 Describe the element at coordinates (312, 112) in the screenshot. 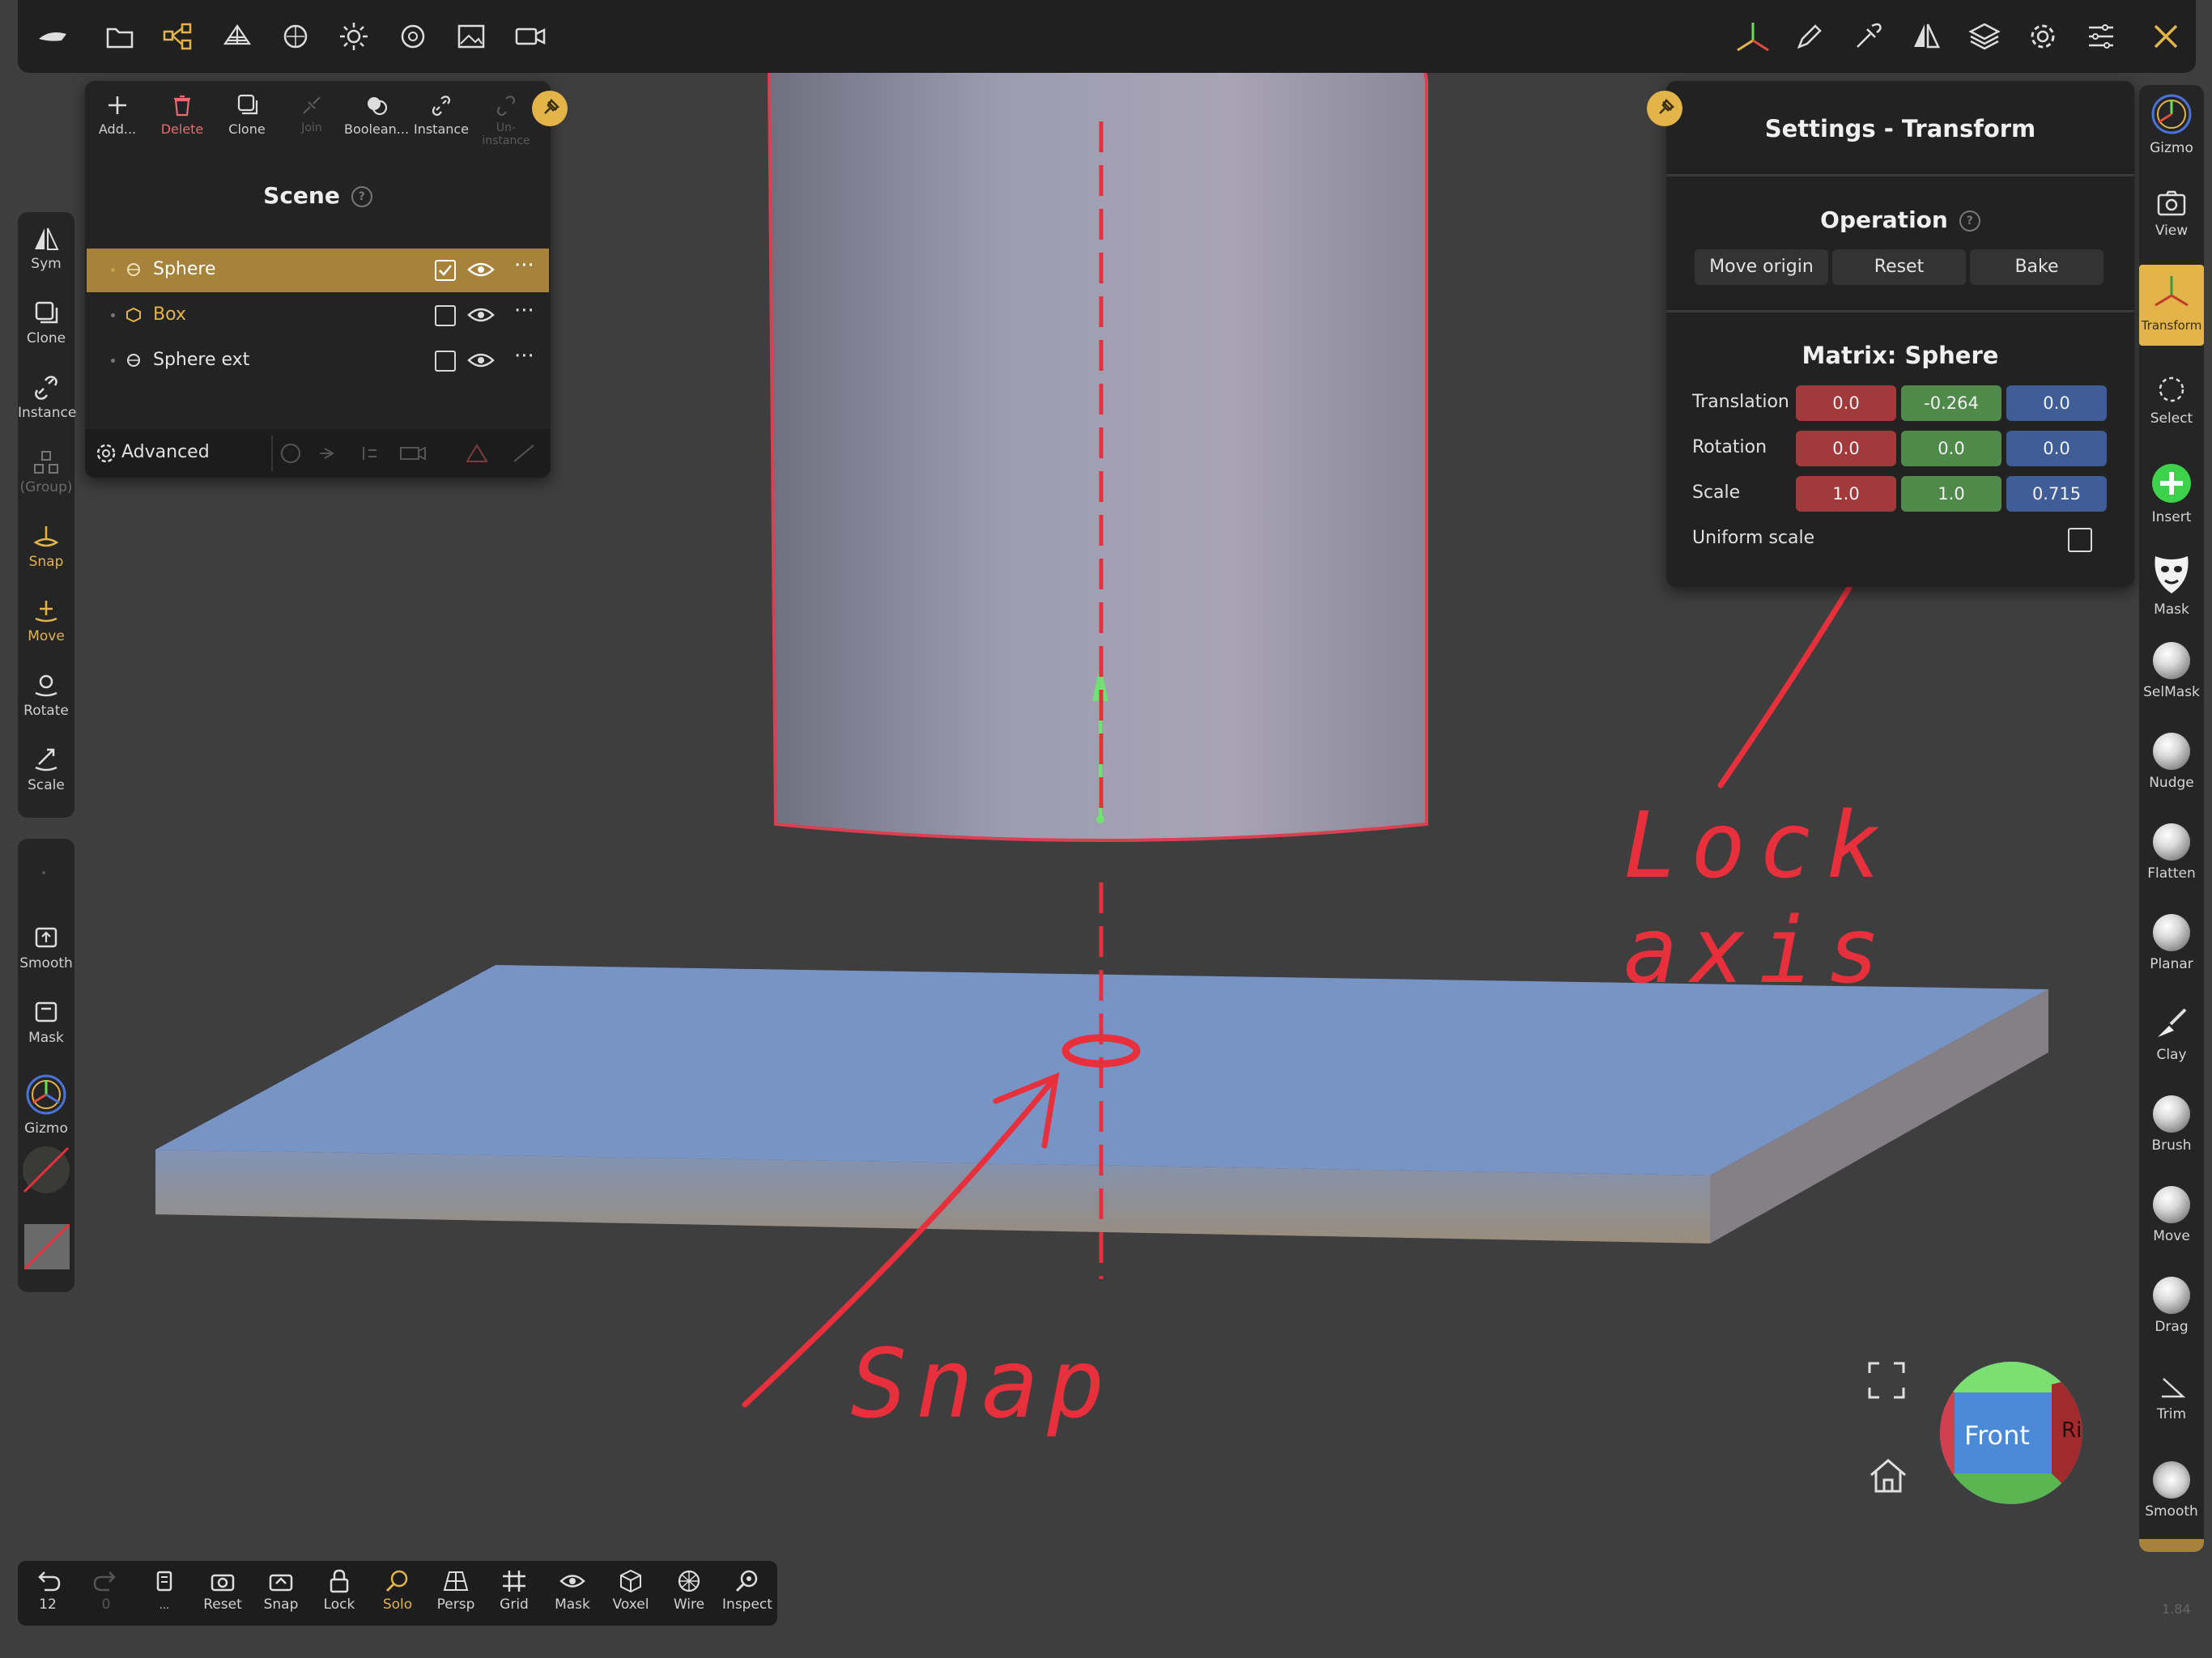

I see `join-button: Join` at that location.